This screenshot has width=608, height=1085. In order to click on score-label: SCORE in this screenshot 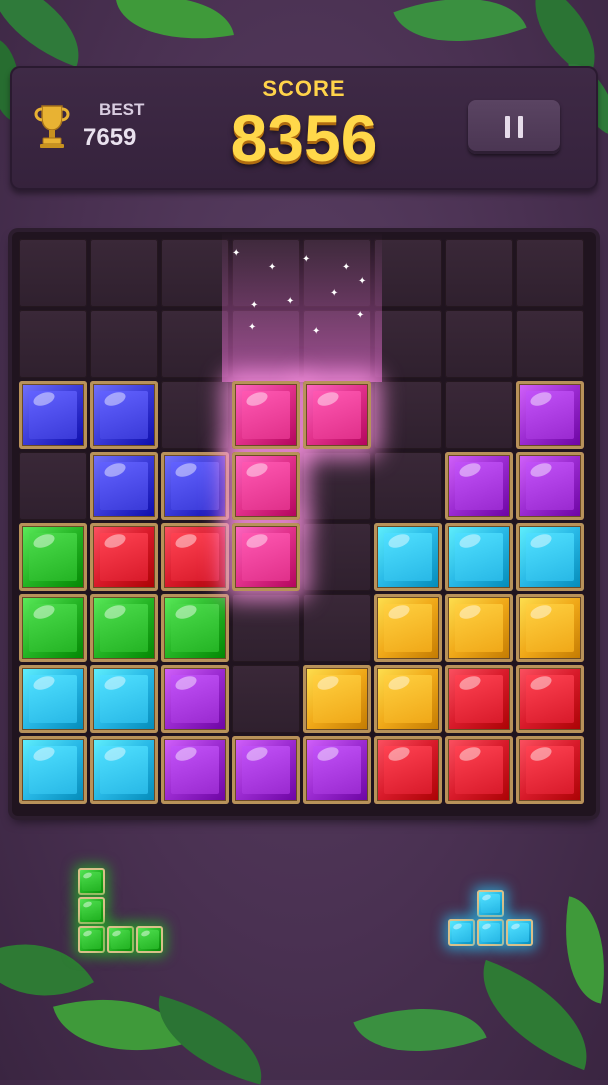, I will do `click(304, 88)`.